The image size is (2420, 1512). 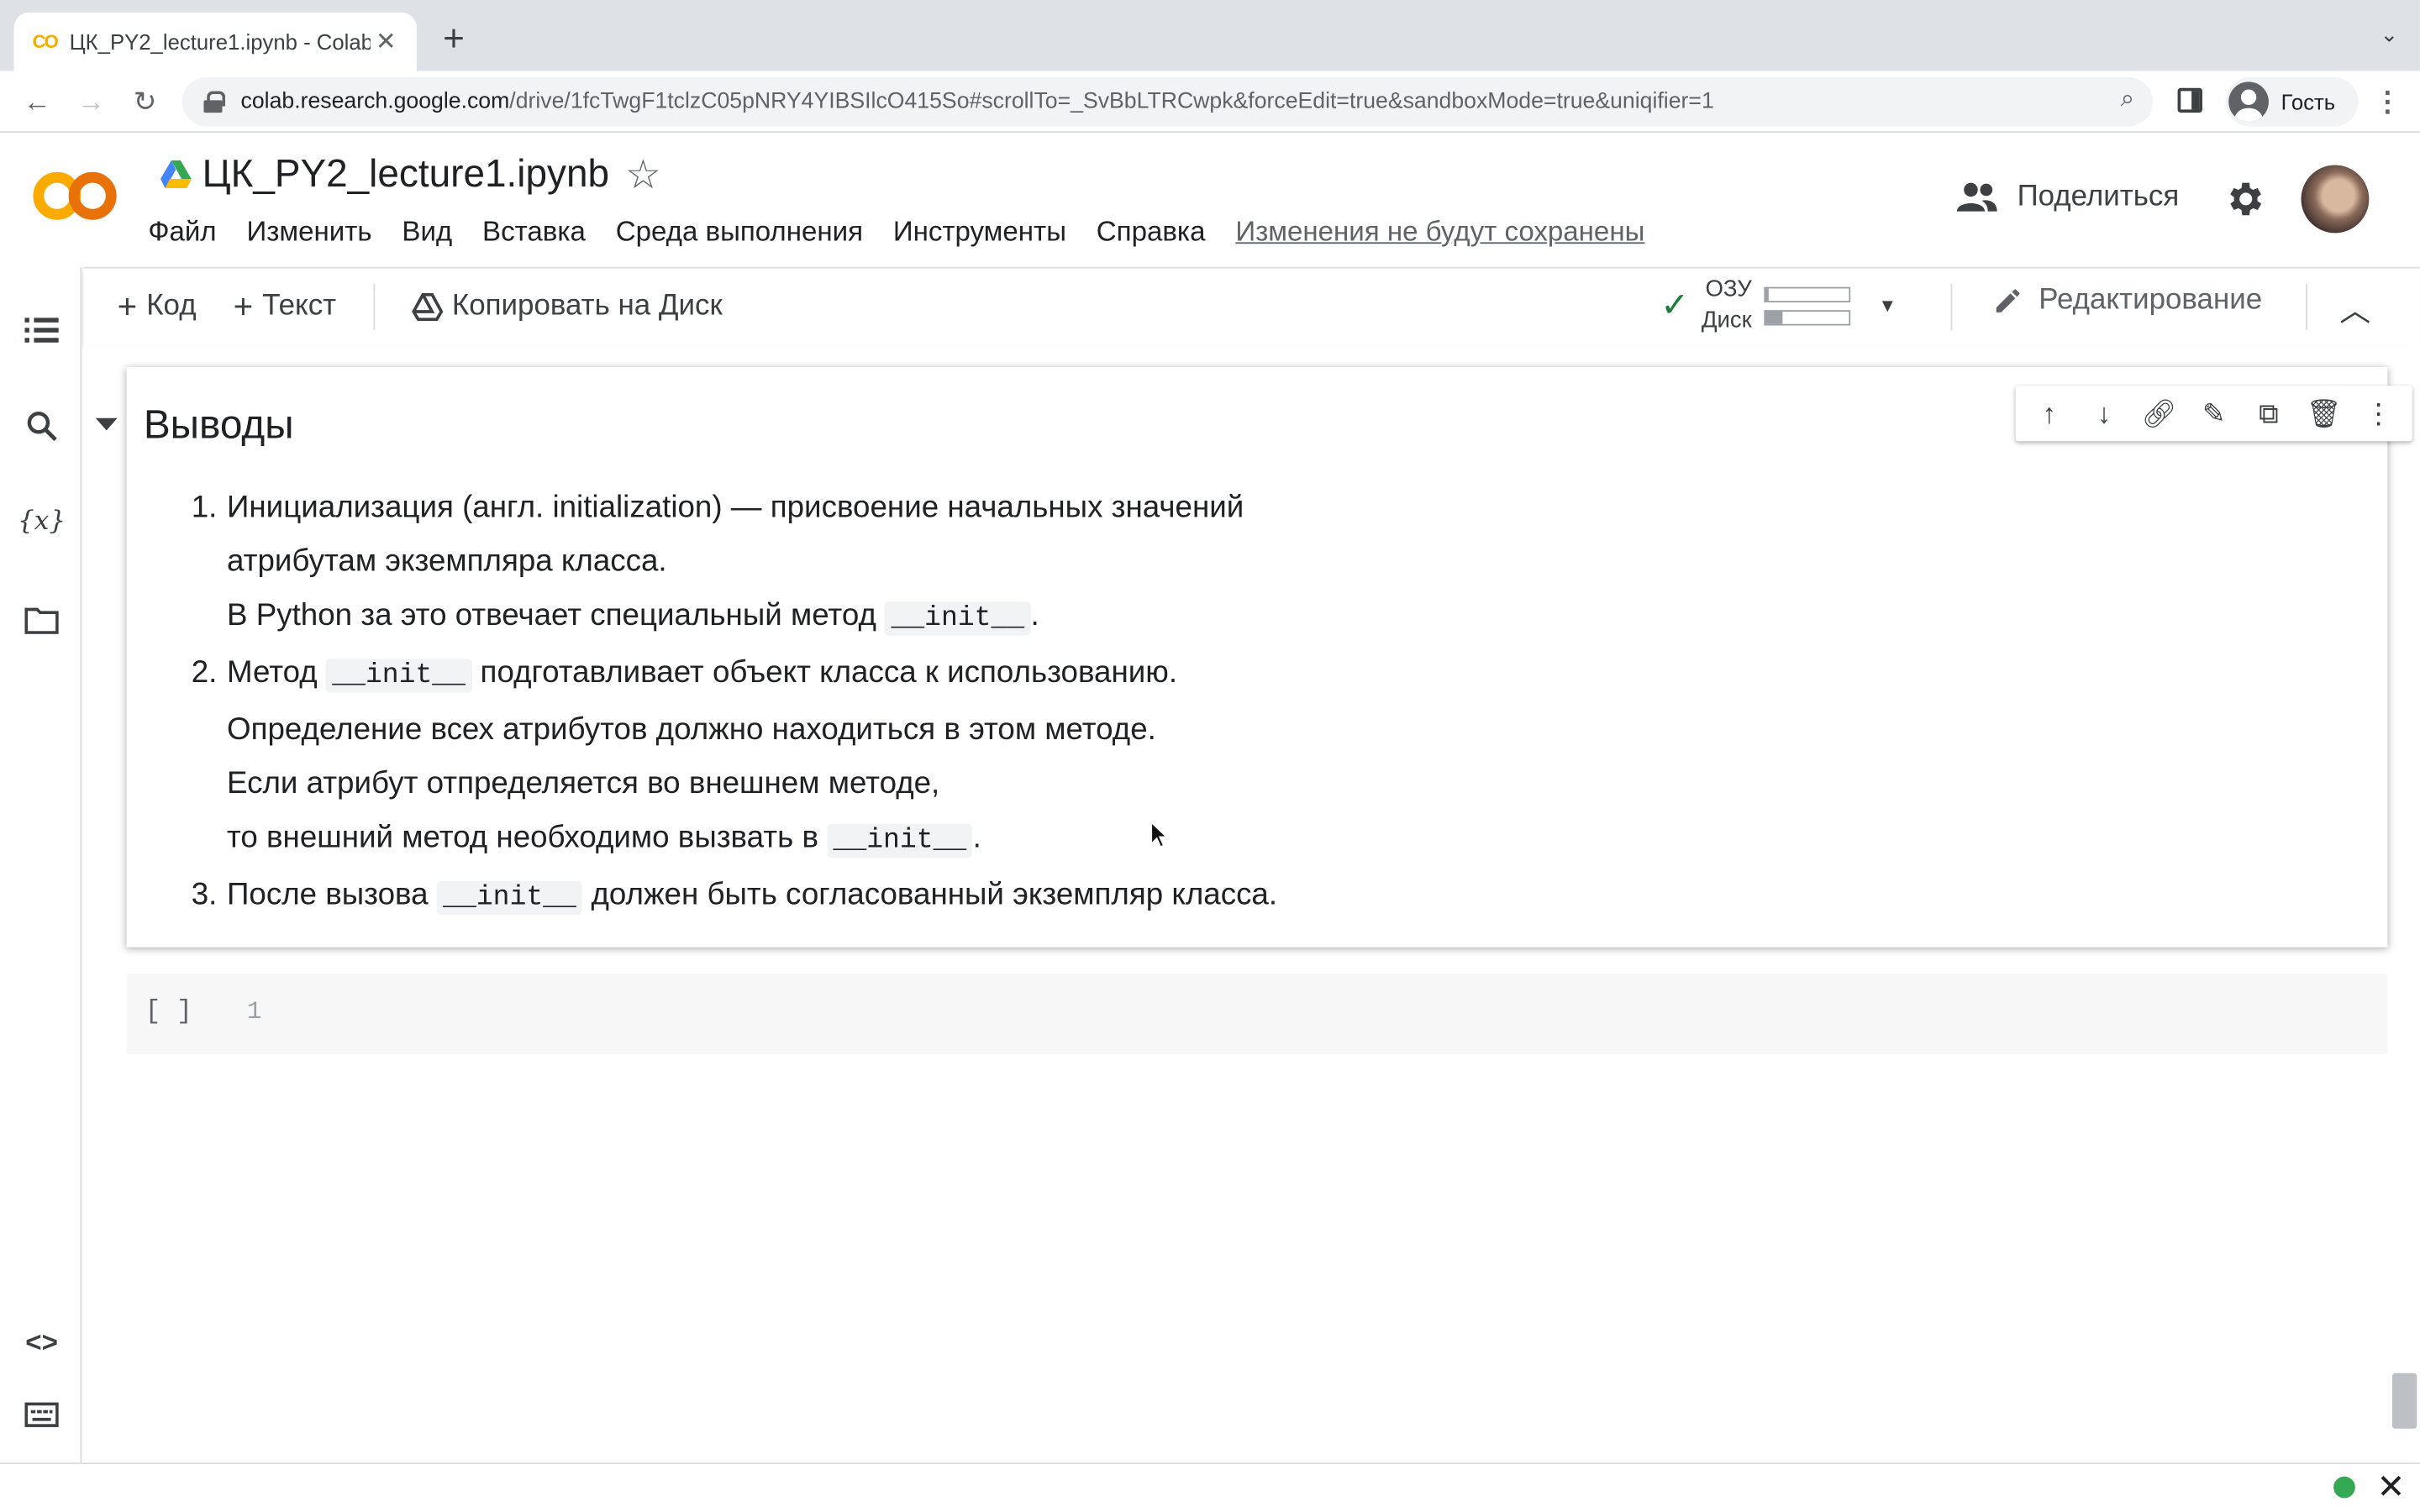 I want to click on menu-help: Справка, so click(x=1151, y=232).